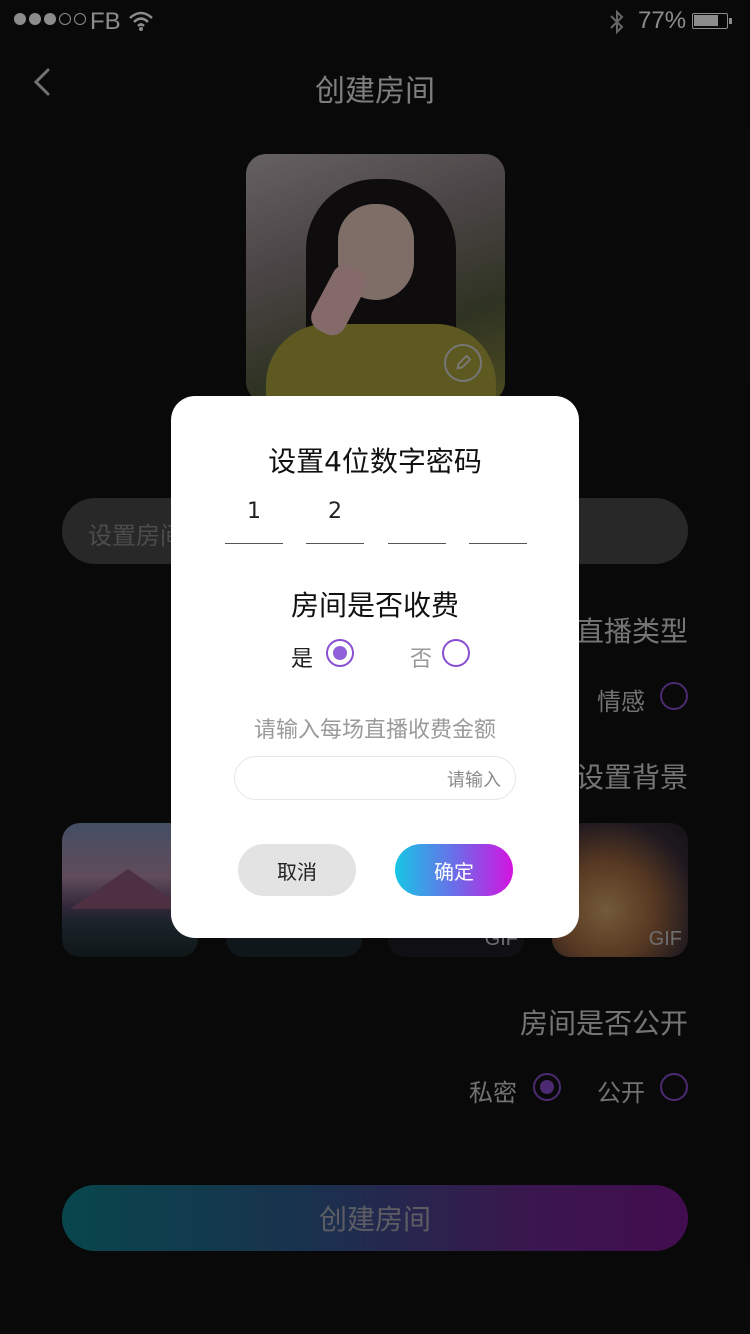  Describe the element at coordinates (375, 461) in the screenshot. I see `password-title: 设置4位数字密码` at that location.